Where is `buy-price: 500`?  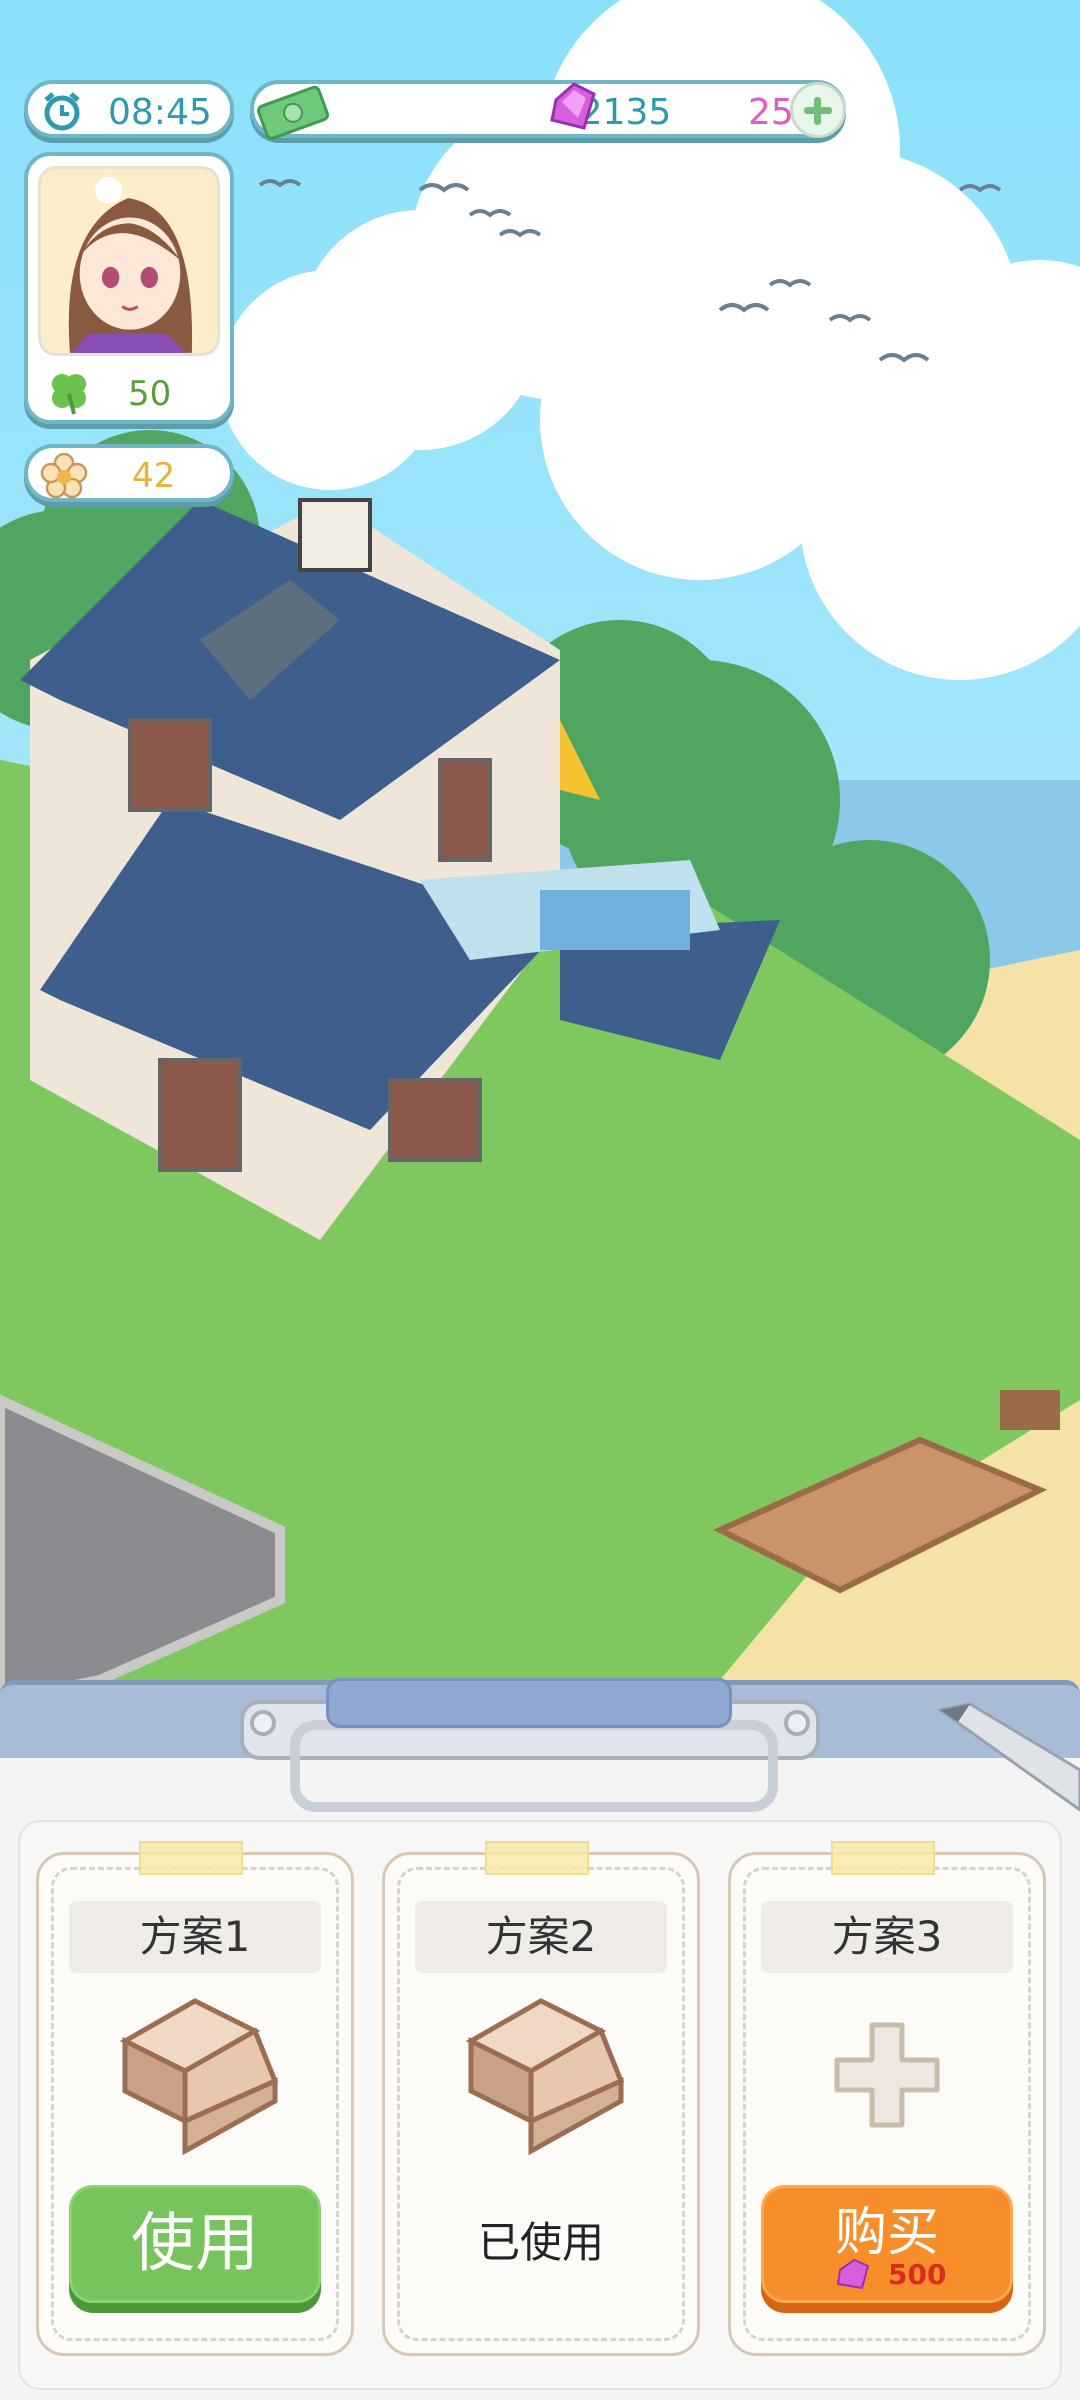
buy-price: 500 is located at coordinates (917, 2274).